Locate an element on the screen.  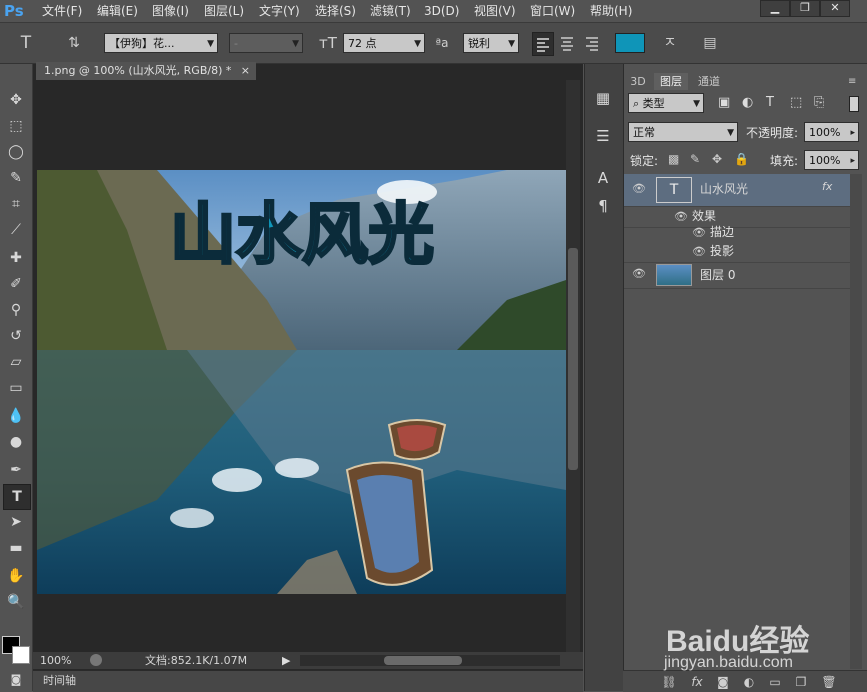
add-mask-icon: ◙ is located at coordinates (723, 682).